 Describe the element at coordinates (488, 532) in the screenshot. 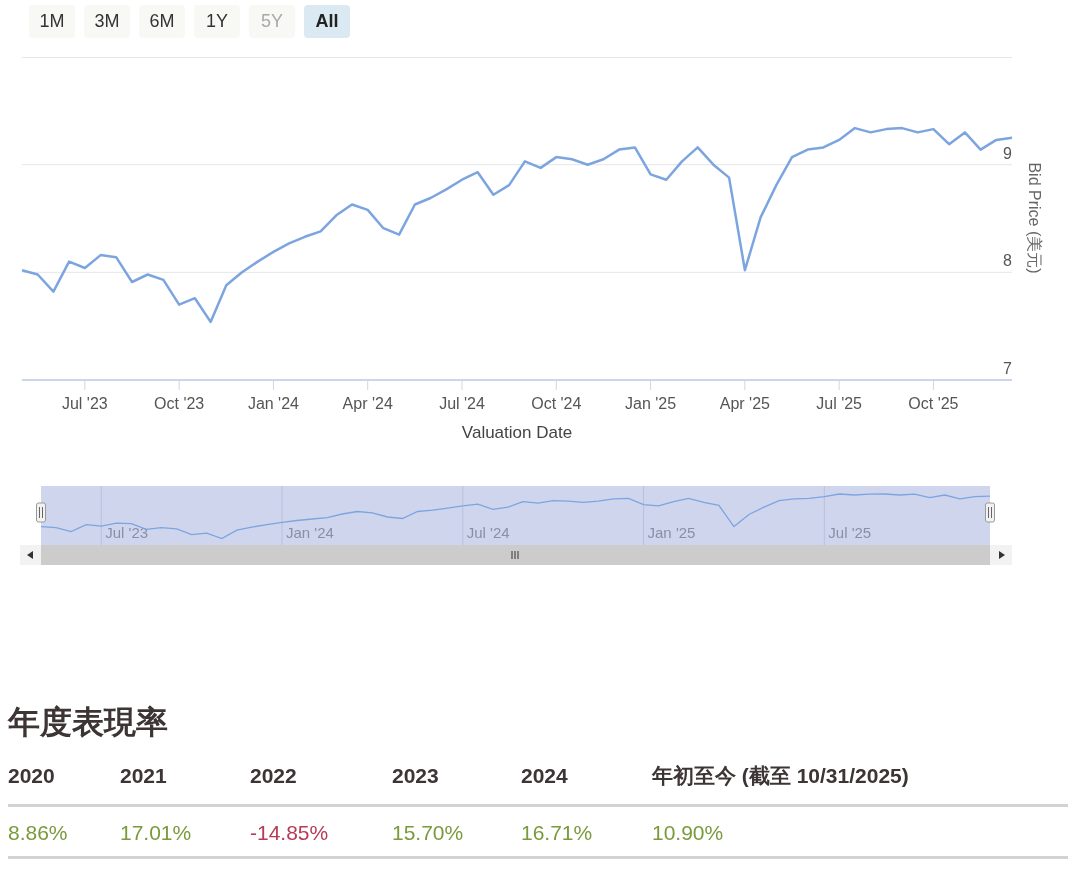

I see `navigator-tick-label: Jul '24` at that location.